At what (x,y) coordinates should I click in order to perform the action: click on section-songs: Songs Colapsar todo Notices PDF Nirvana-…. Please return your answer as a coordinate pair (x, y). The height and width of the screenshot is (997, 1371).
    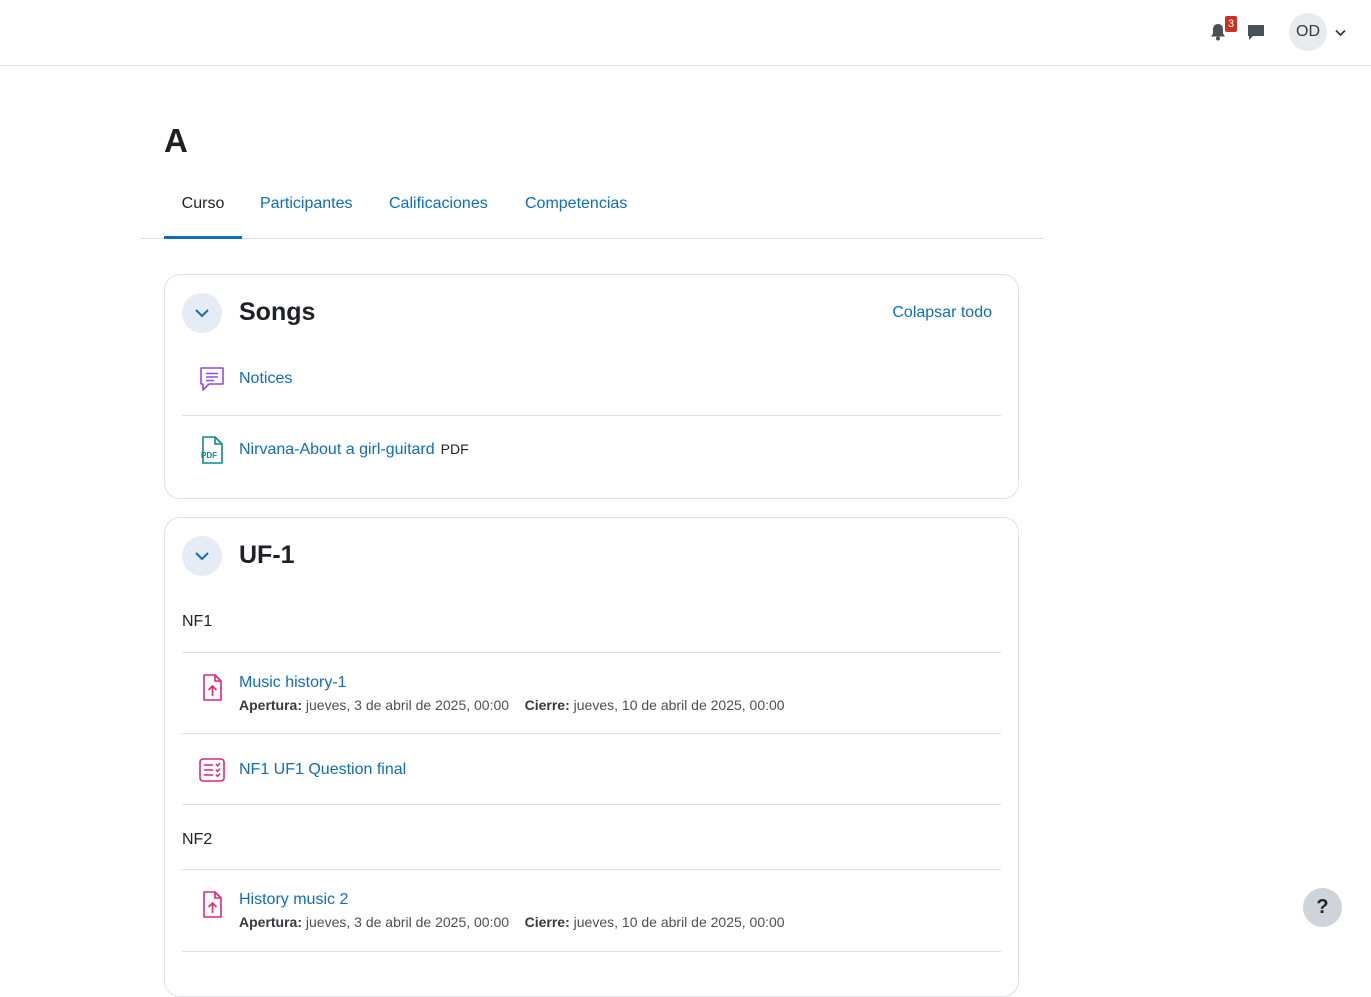
    Looking at the image, I should click on (591, 386).